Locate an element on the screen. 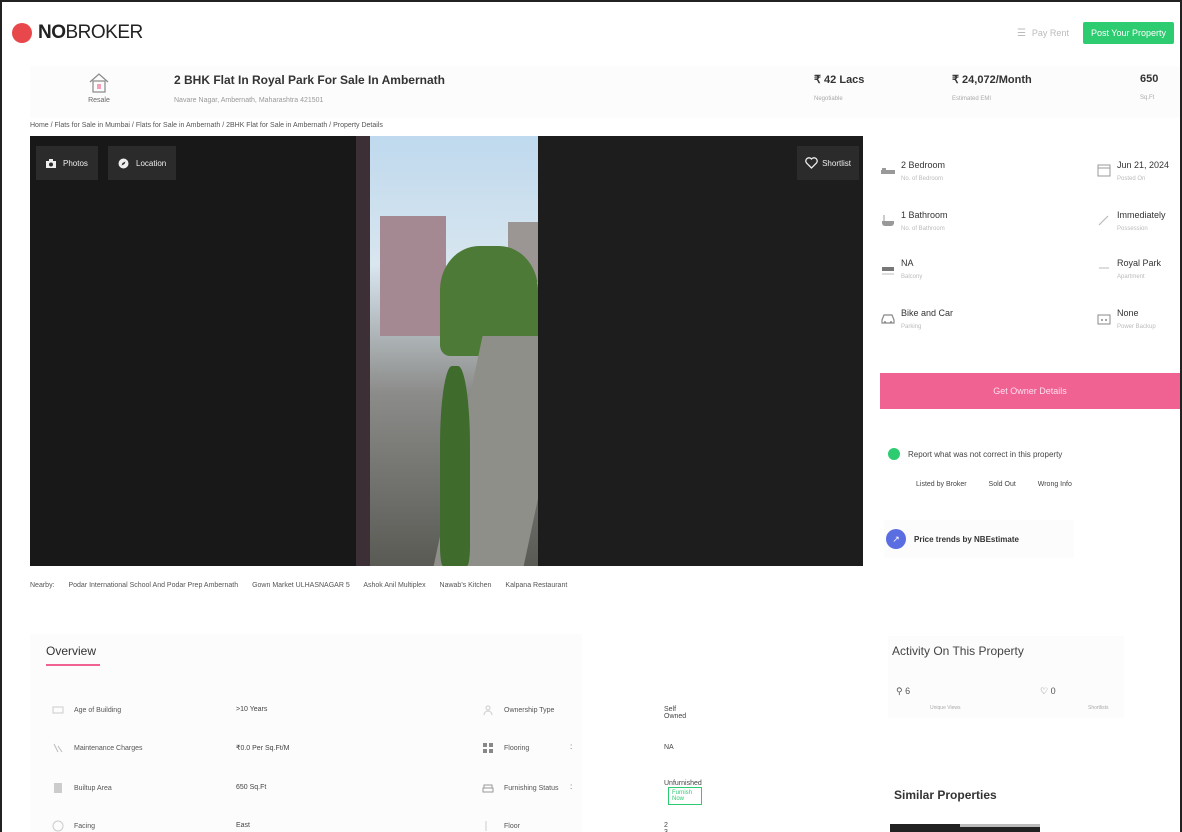 The height and width of the screenshot is (832, 1182). top-navbar: NOBROKER ☰ Pay Rent Post Your Property is located at coordinates (591, 31).